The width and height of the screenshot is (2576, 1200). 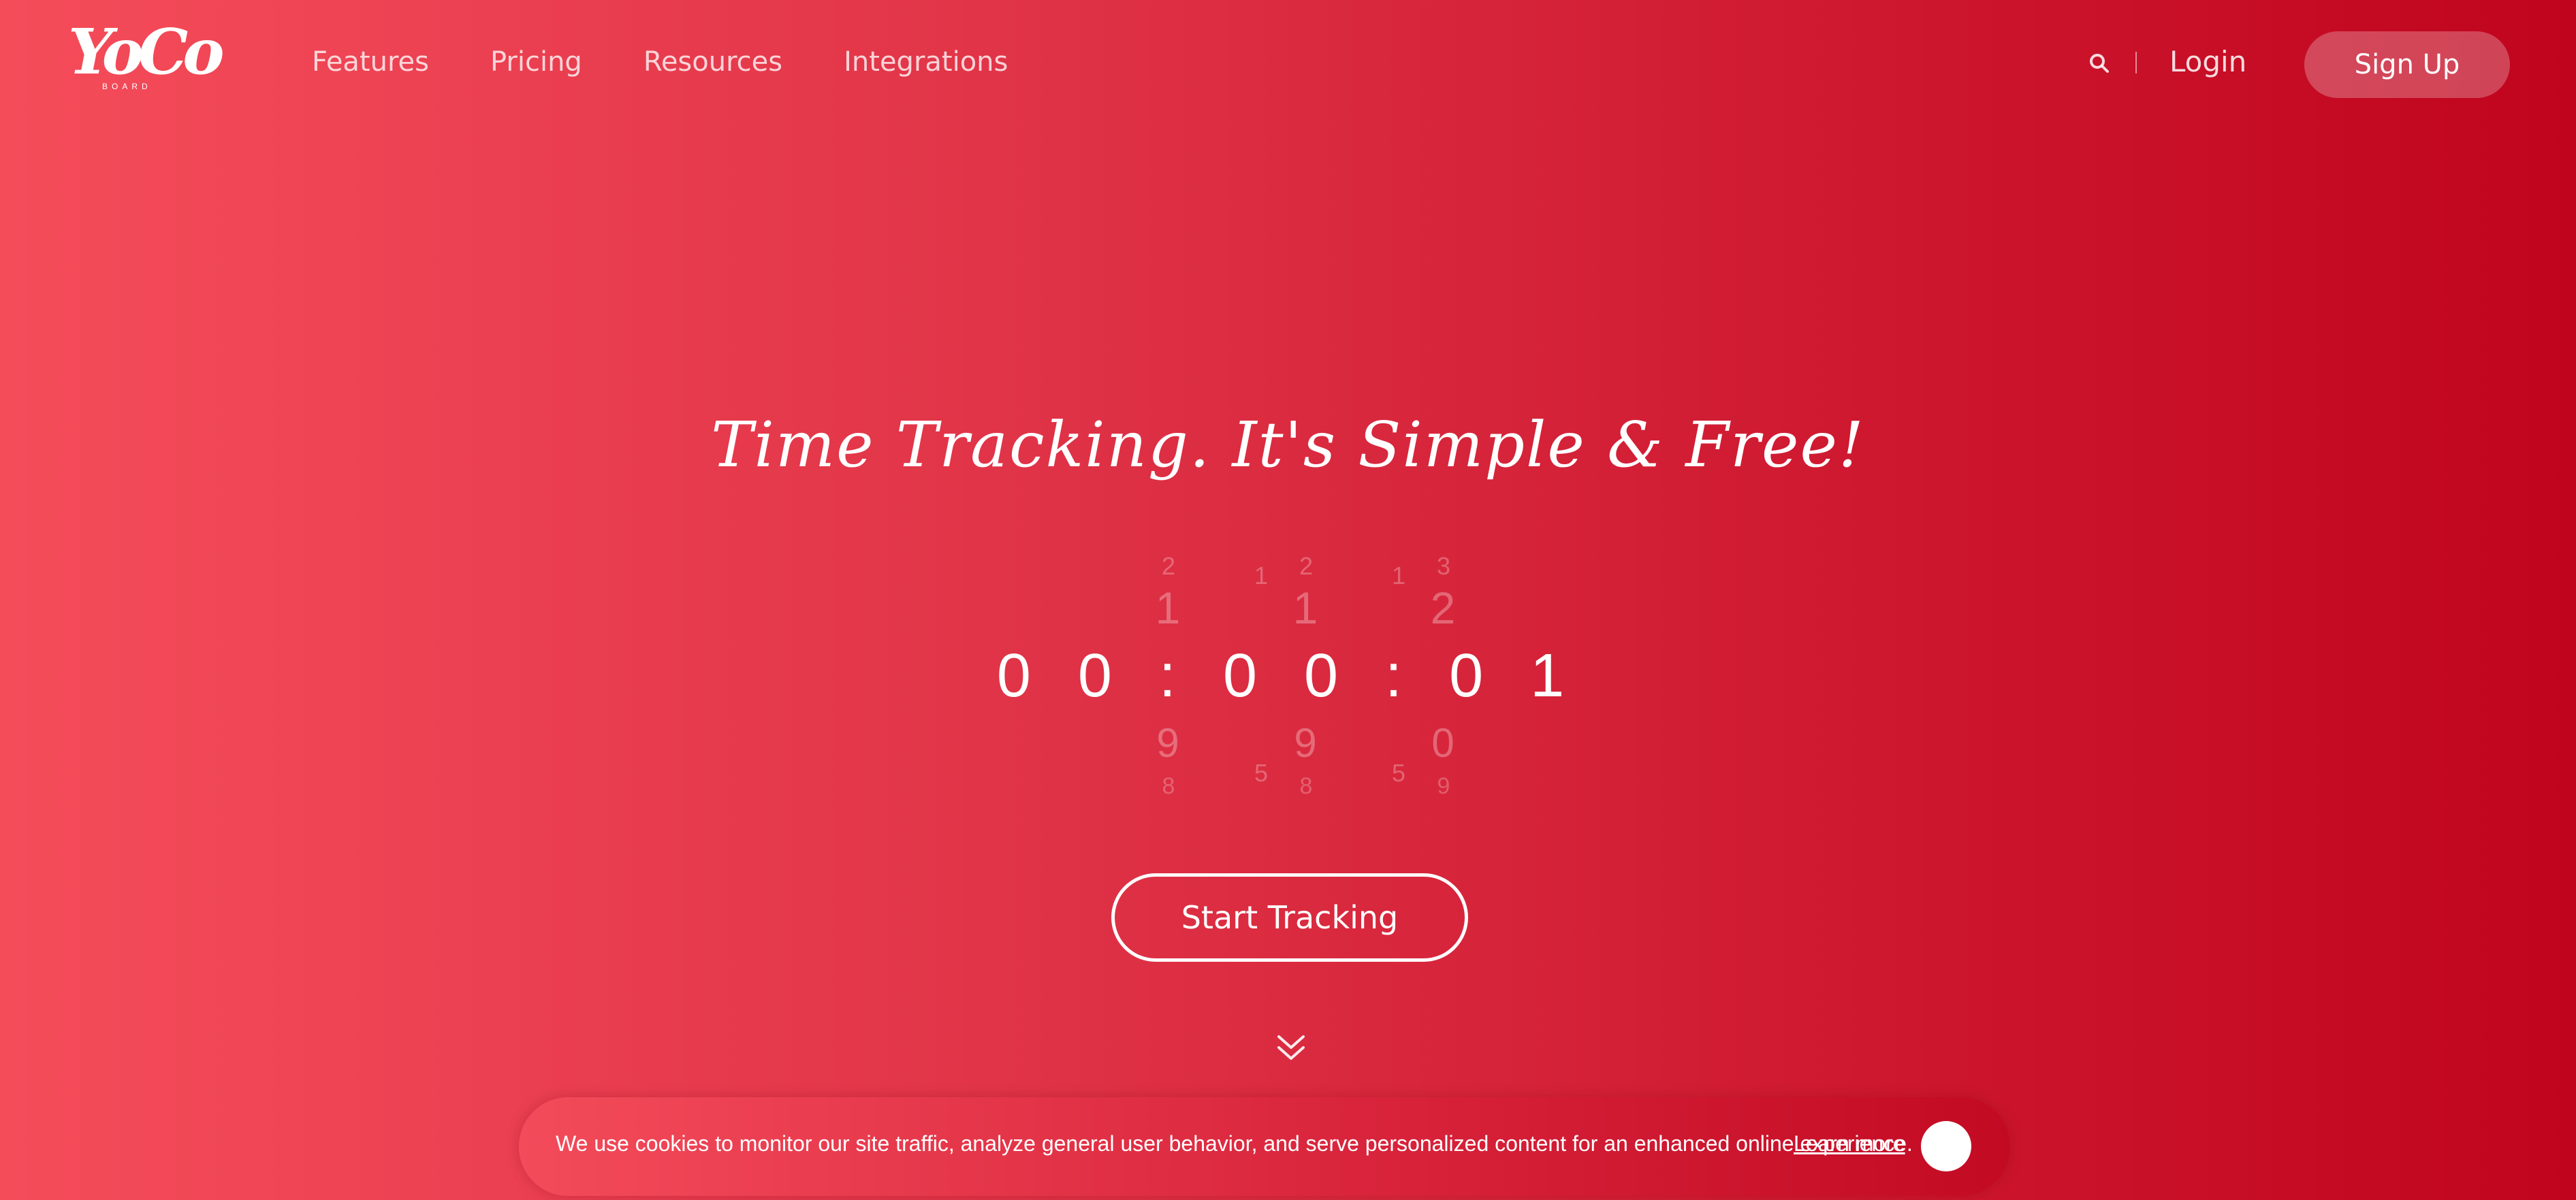 What do you see at coordinates (1168, 566) in the screenshot?
I see `timer-hours-up-small: 2` at bounding box center [1168, 566].